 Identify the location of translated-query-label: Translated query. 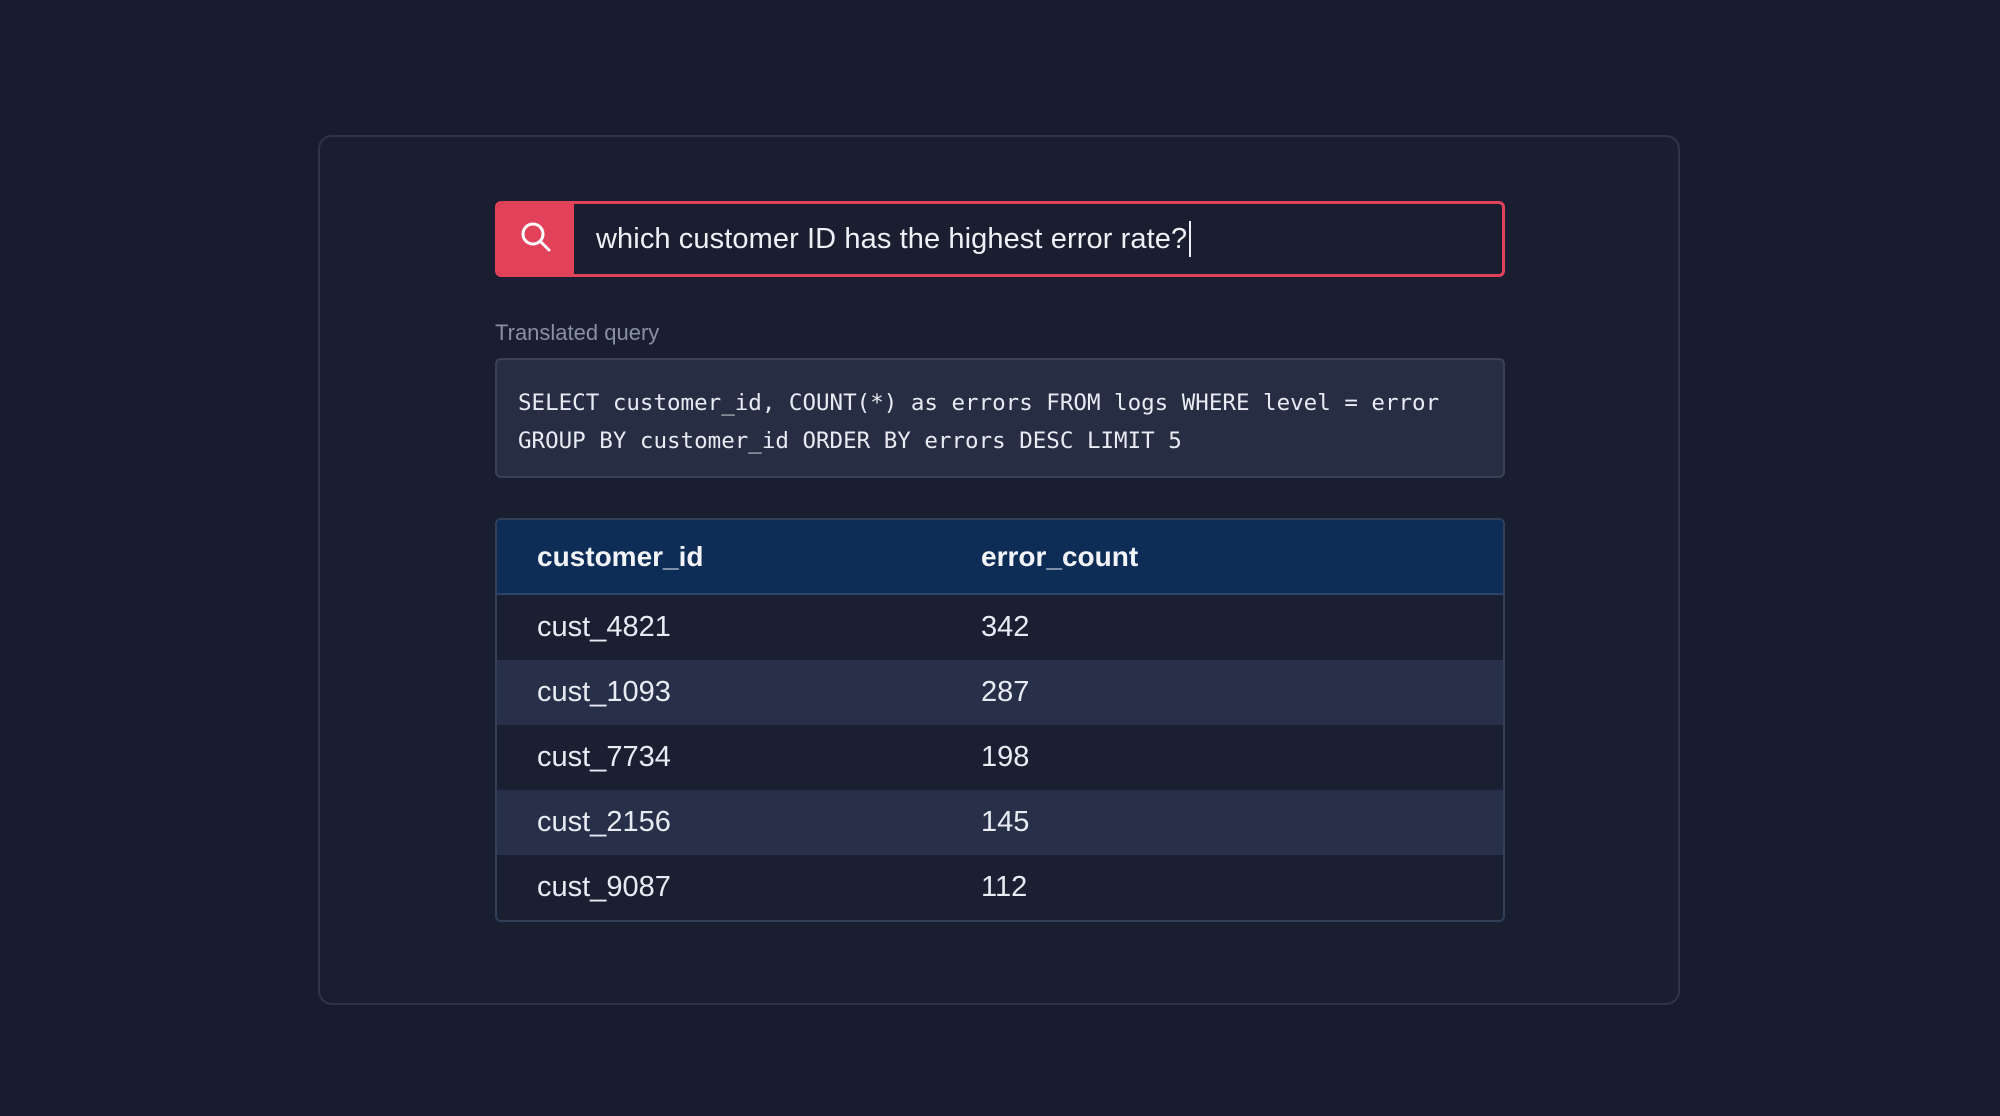
(577, 332).